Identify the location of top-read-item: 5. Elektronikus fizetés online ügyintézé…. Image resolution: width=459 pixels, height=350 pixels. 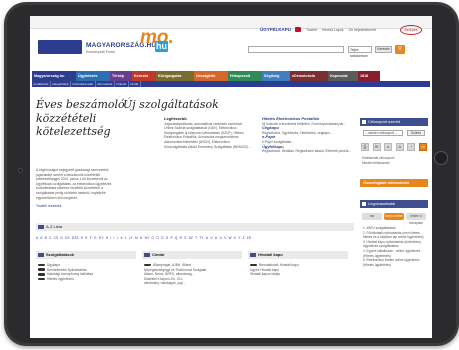
(395, 262).